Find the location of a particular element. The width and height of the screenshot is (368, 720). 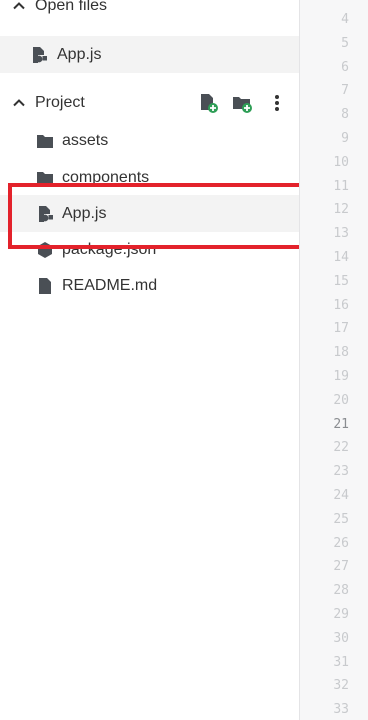

line-number: 13 is located at coordinates (341, 234).